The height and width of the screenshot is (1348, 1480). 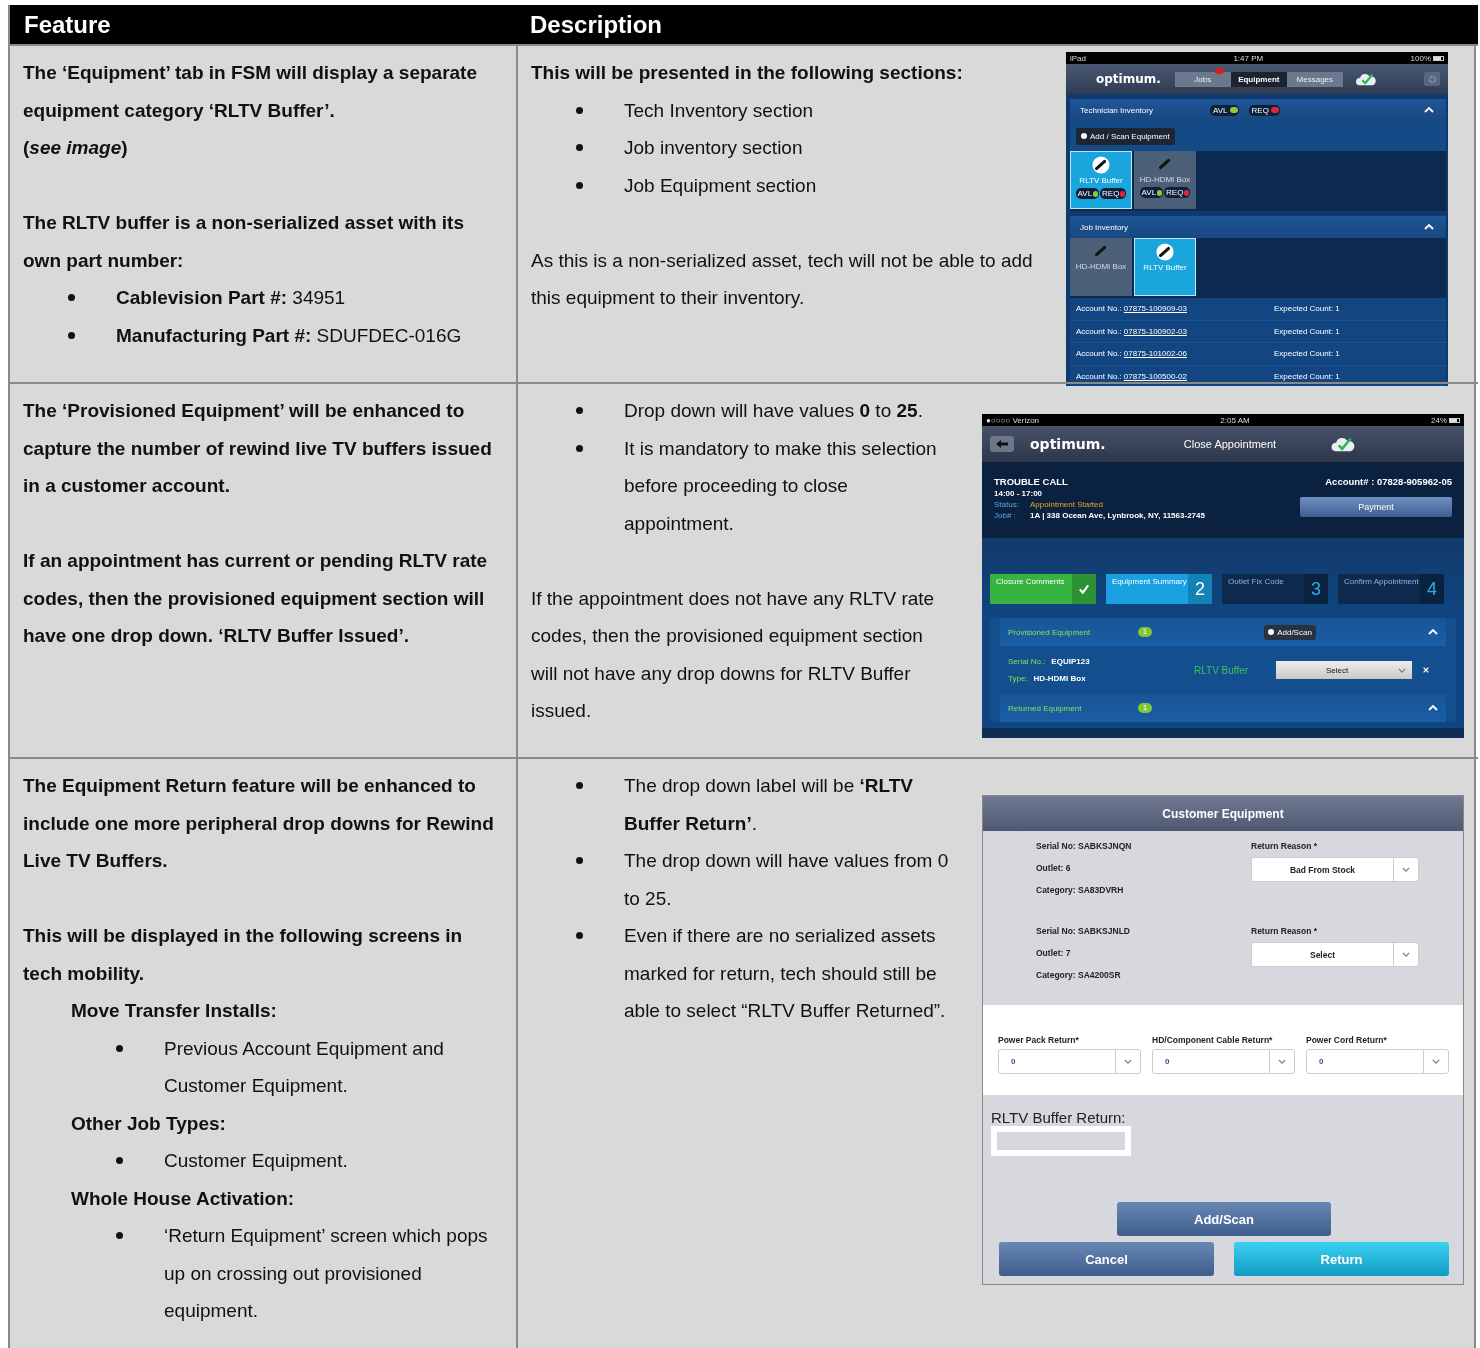 I want to click on account-link: 07875-101002-06, so click(x=1155, y=354).